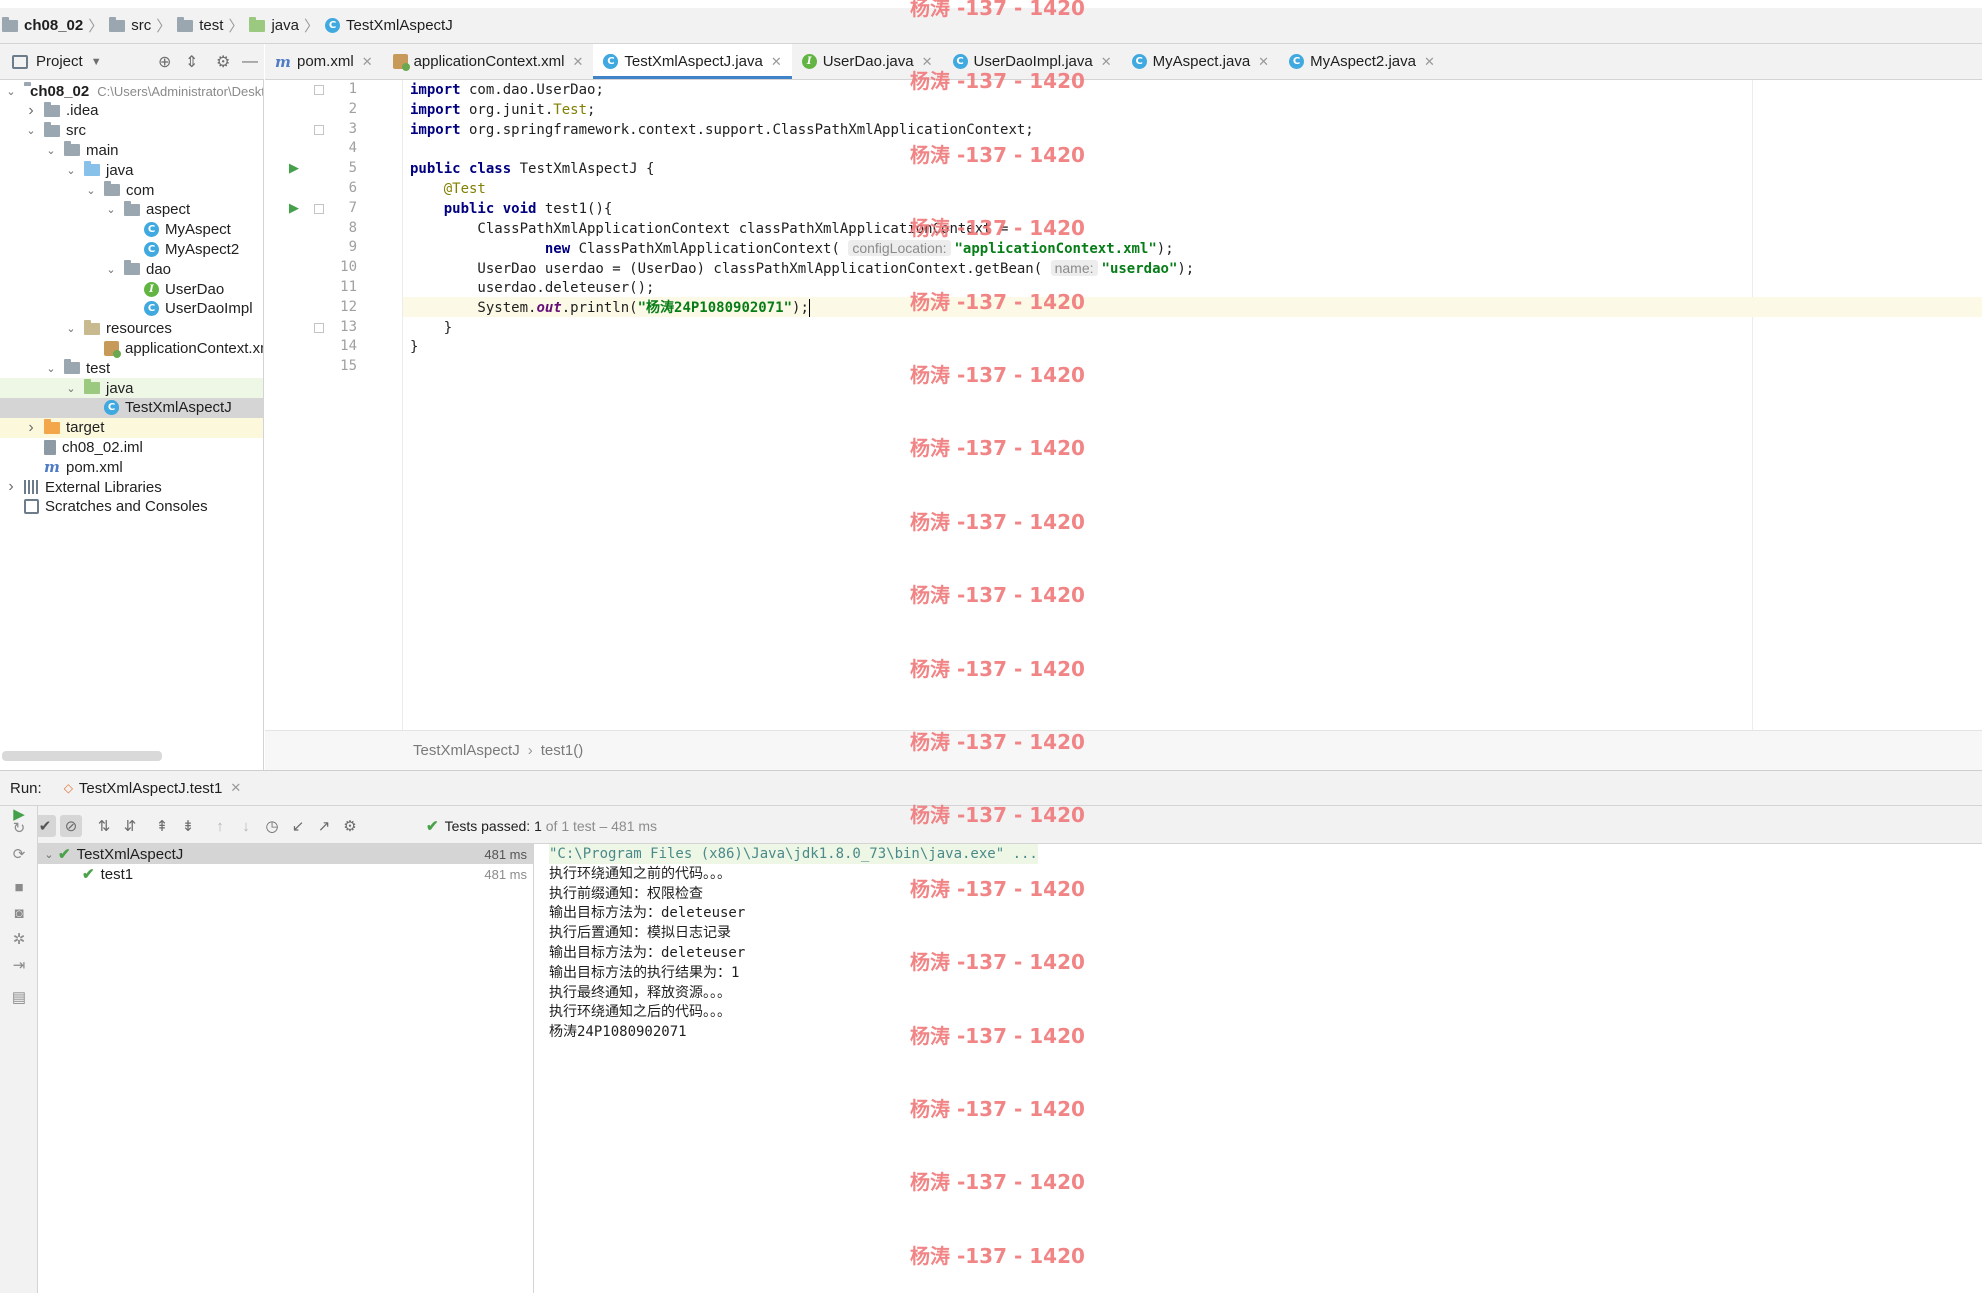 The width and height of the screenshot is (1982, 1293). Describe the element at coordinates (131, 289) in the screenshot. I see `tree-item-userdao: I UserDao` at that location.